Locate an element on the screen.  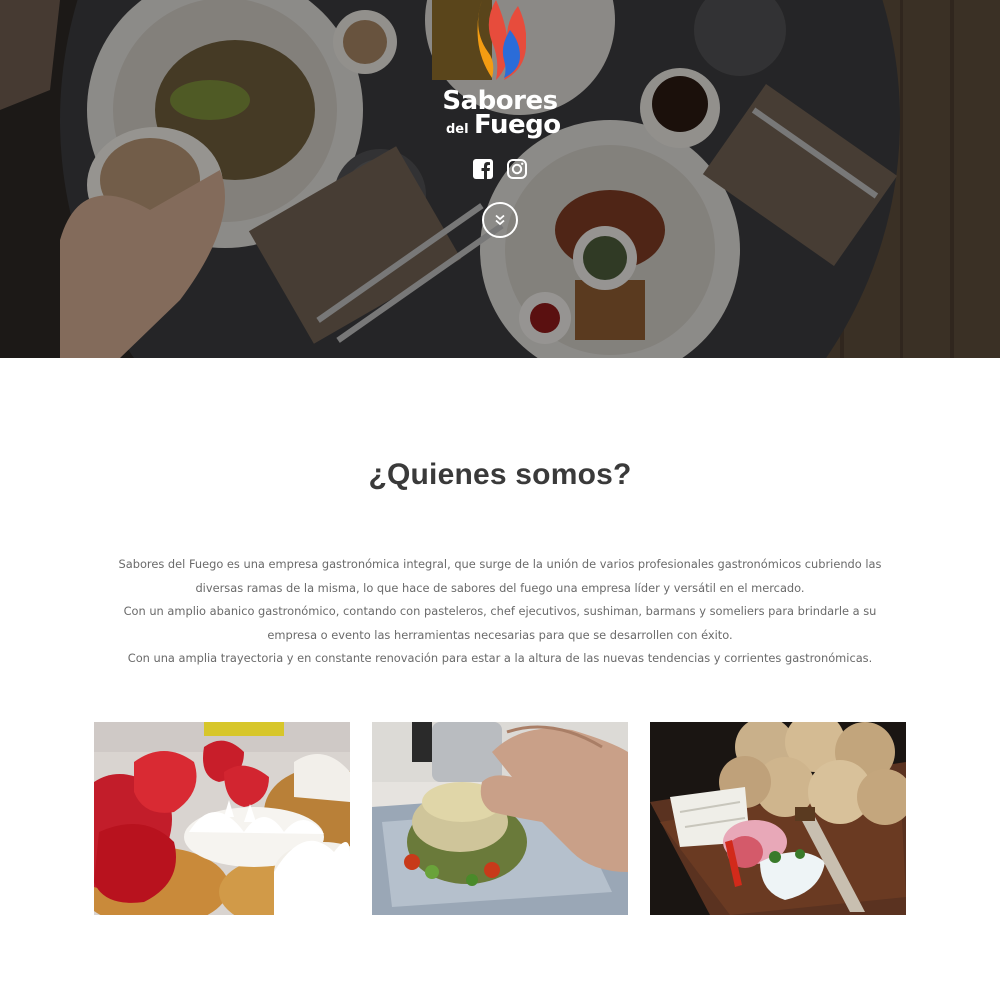
brand-name-del: del is located at coordinates (457, 129).